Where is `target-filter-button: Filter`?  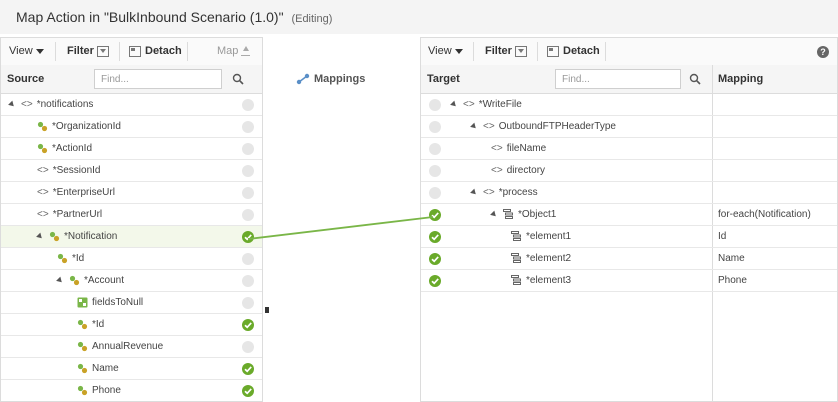 target-filter-button: Filter is located at coordinates (506, 51).